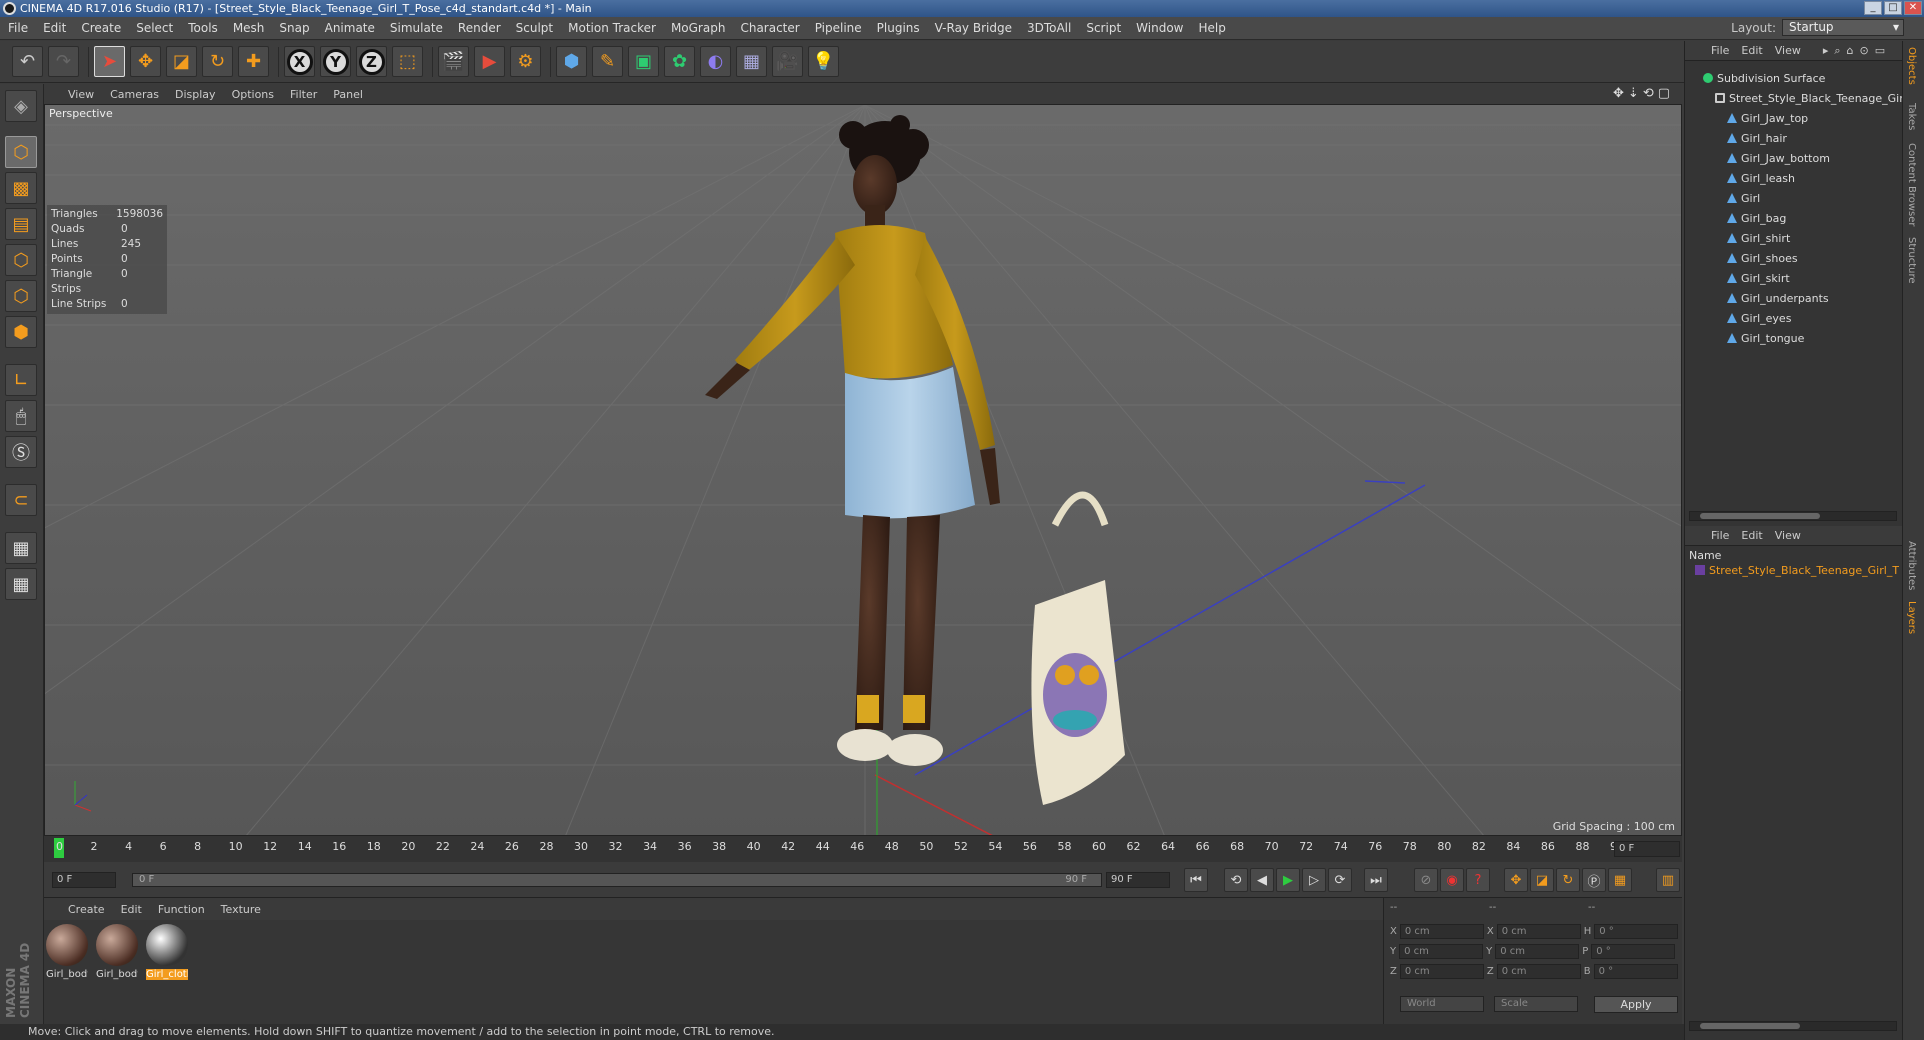 The width and height of the screenshot is (1924, 1040). Describe the element at coordinates (453, 61) in the screenshot. I see `render-view-icon: 🎬` at that location.